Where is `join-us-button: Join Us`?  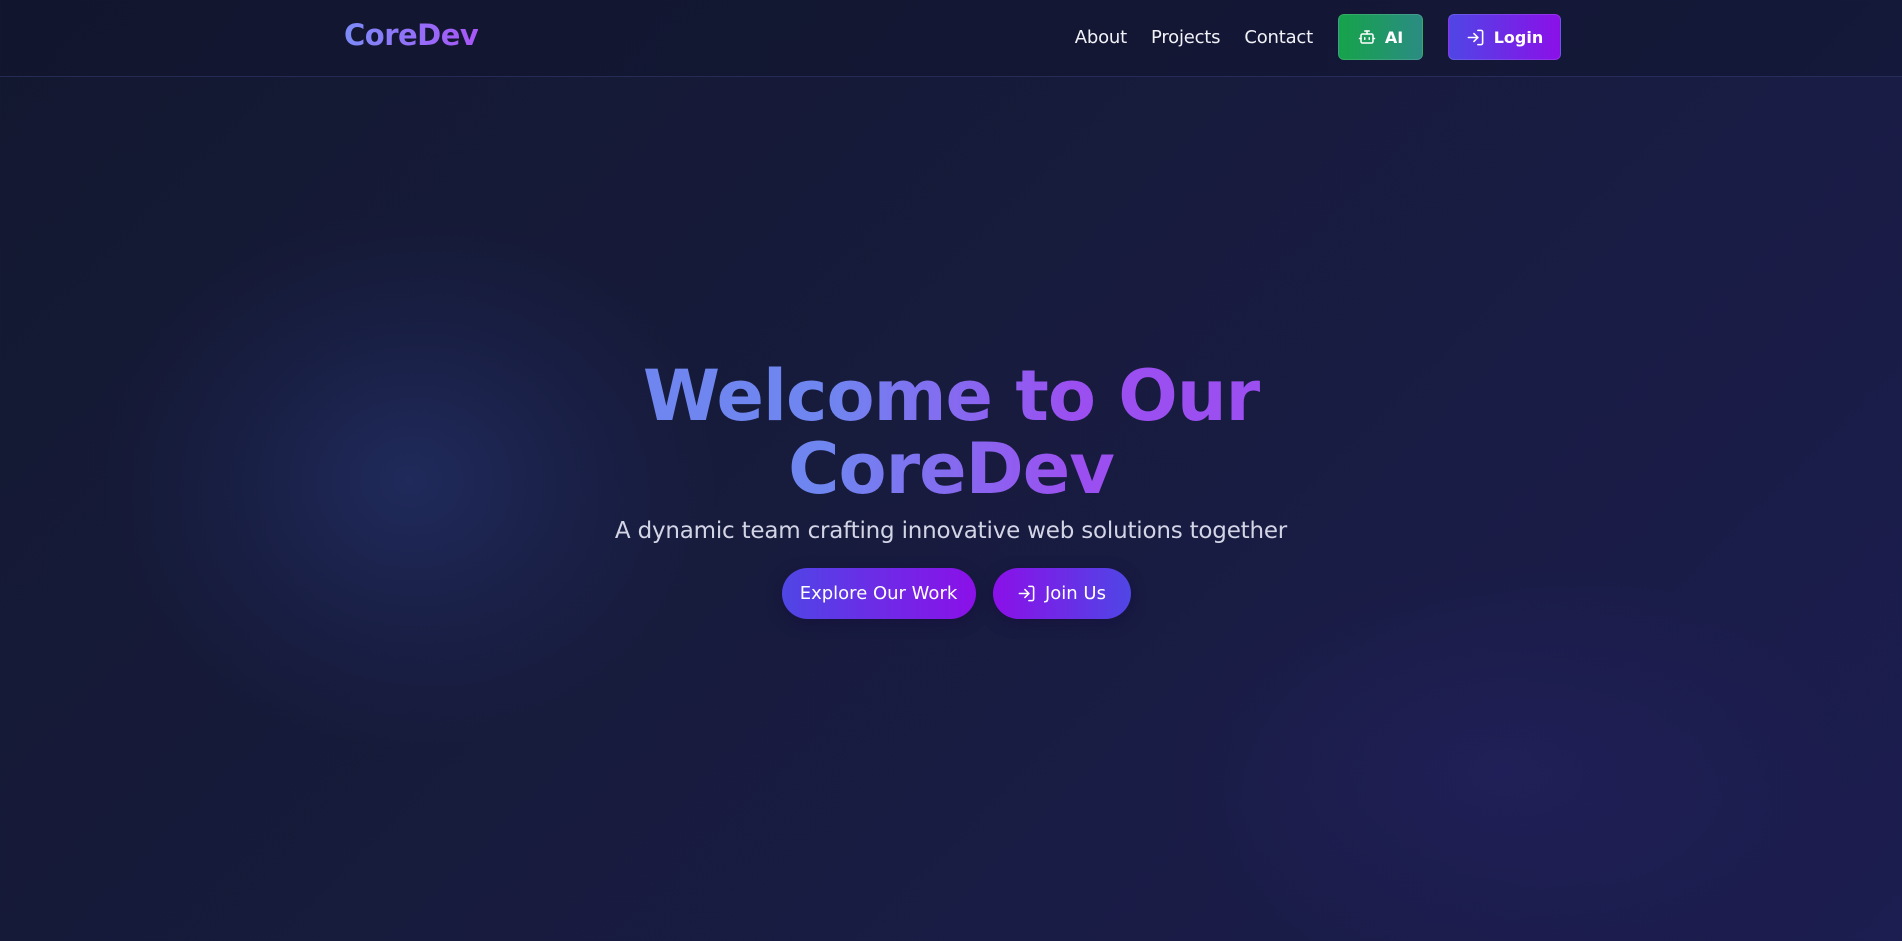 join-us-button: Join Us is located at coordinates (1061, 593).